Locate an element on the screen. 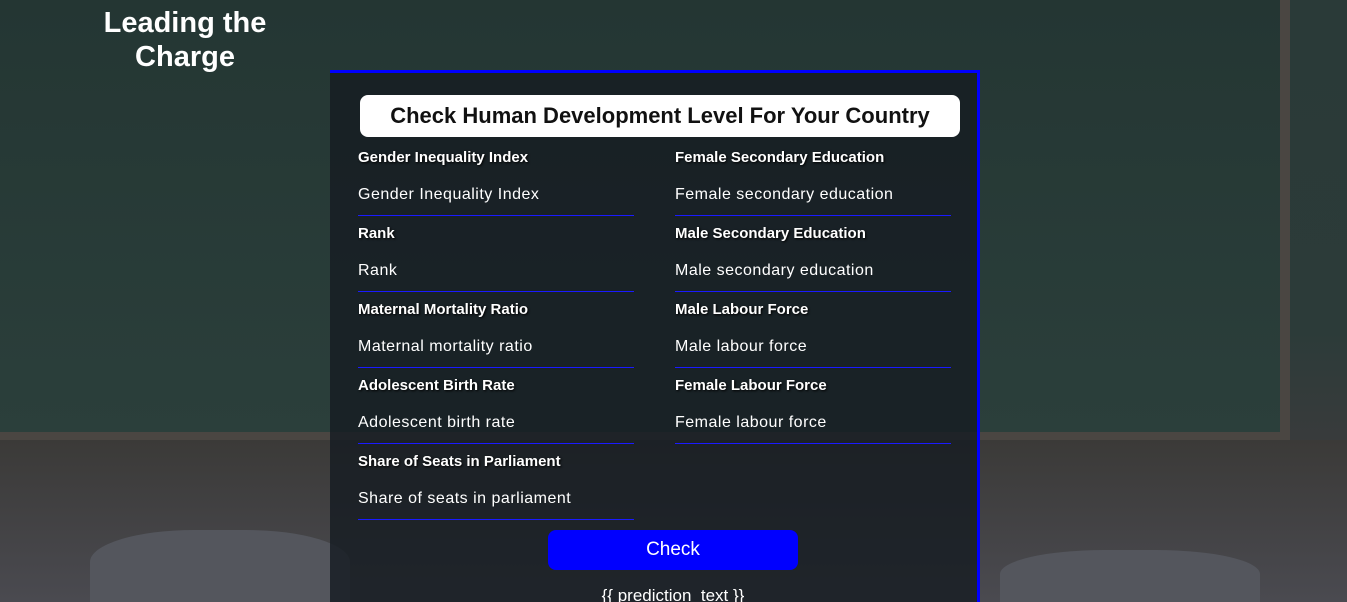 The width and height of the screenshot is (1347, 602). field-label: Female Secondary Education is located at coordinates (780, 157).